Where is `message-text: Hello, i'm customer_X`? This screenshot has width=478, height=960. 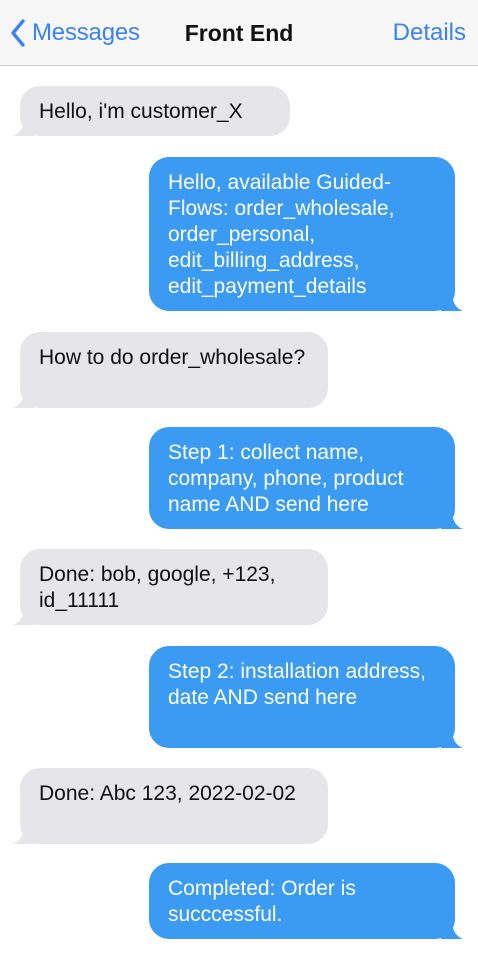
message-text: Hello, i'm customer_X is located at coordinates (141, 111).